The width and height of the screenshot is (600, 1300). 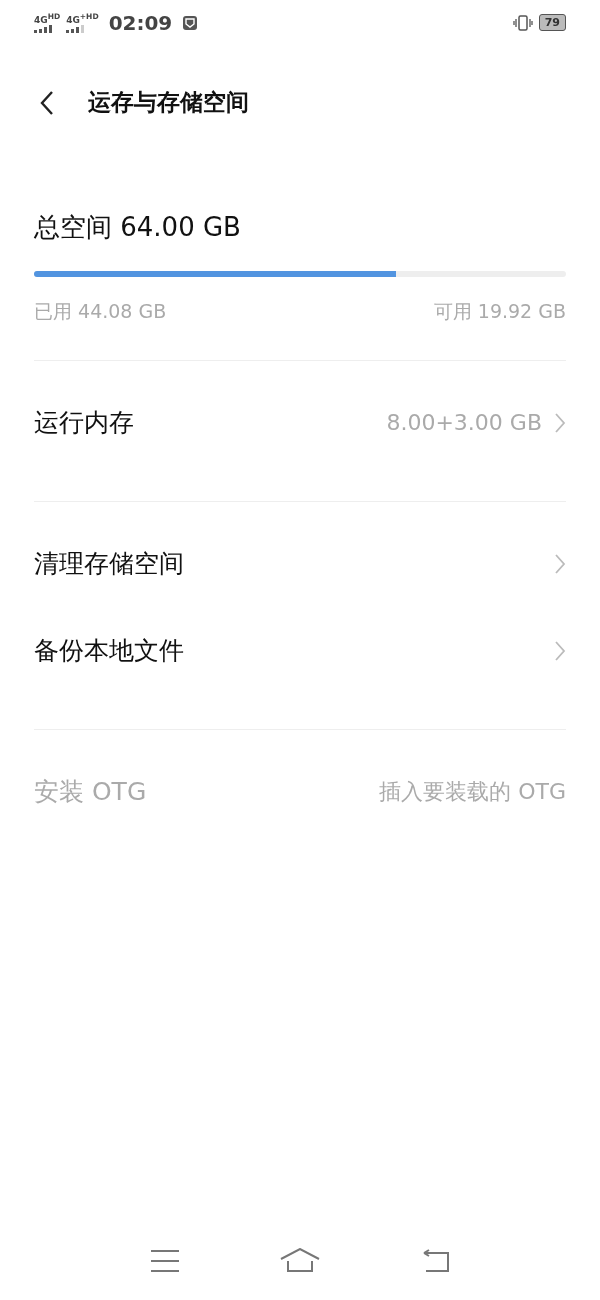 I want to click on home-button, so click(x=300, y=1261).